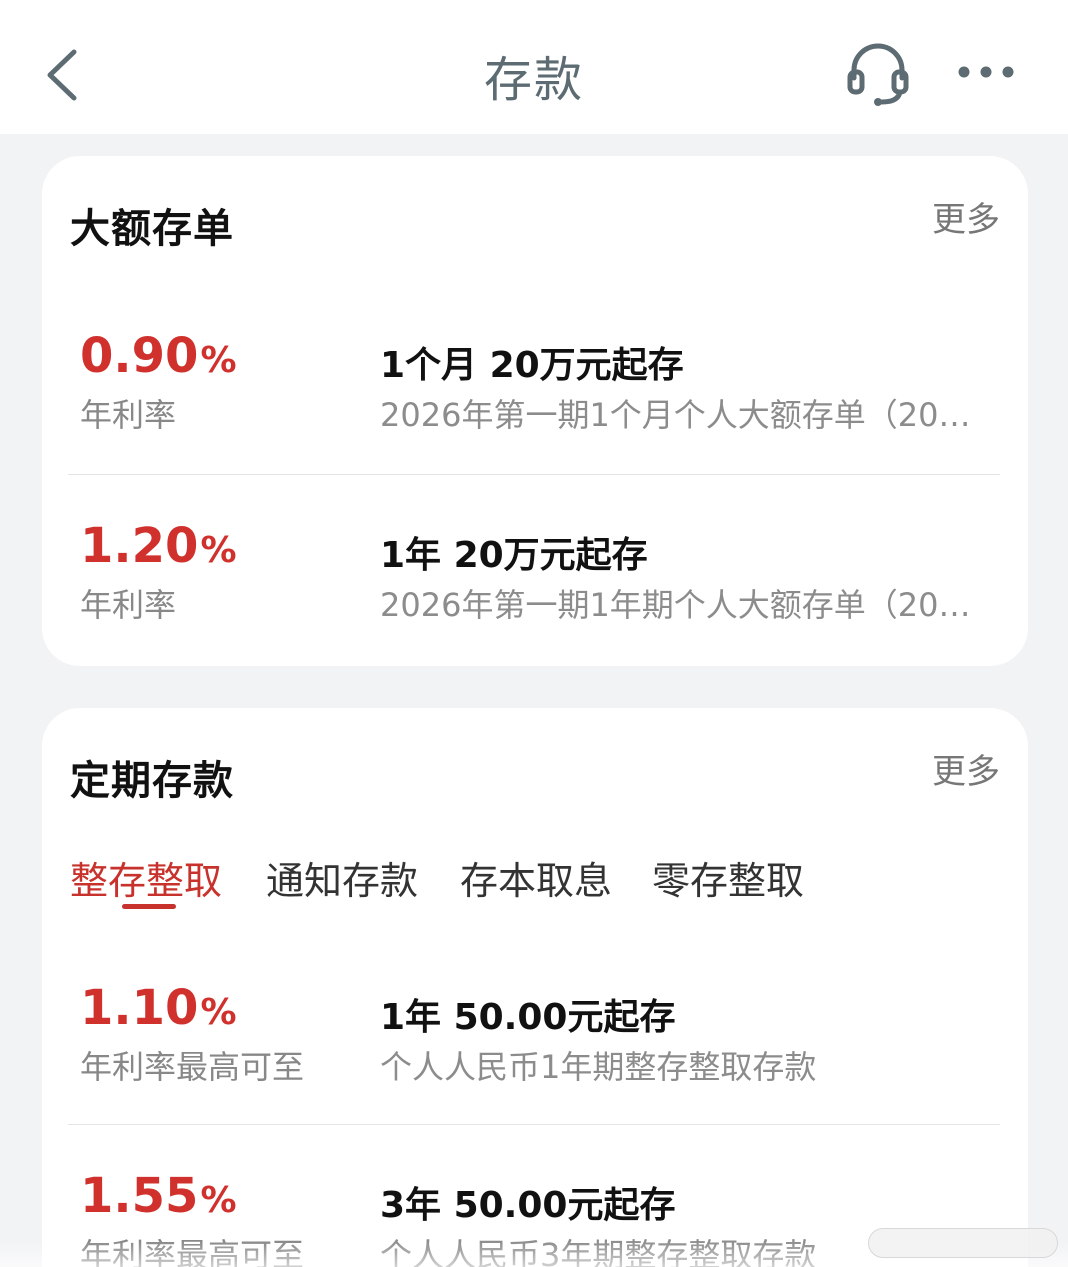 The image size is (1068, 1267). I want to click on product-title: 3年 50.00元起存, so click(528, 1205).